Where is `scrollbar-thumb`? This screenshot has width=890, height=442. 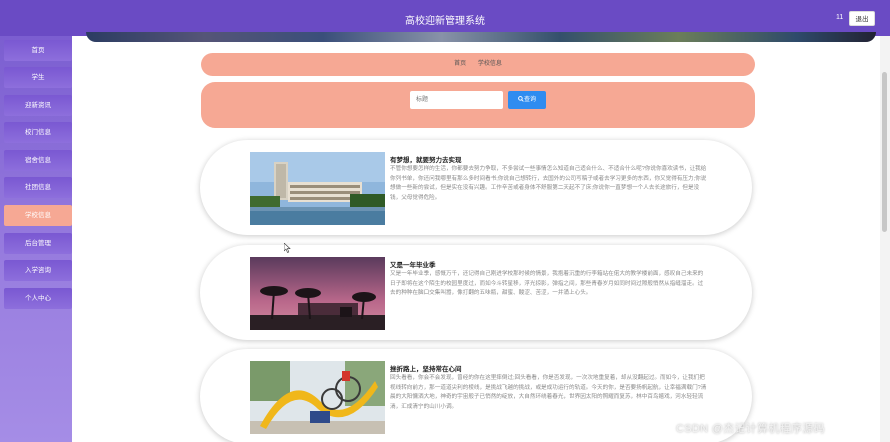 scrollbar-thumb is located at coordinates (884, 152).